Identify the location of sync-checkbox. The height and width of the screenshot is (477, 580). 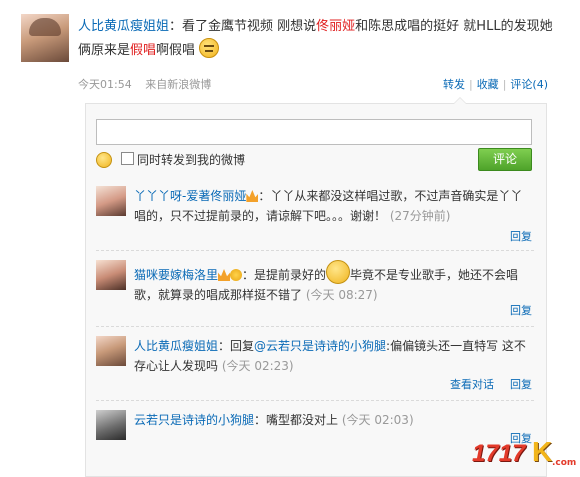
(127, 158).